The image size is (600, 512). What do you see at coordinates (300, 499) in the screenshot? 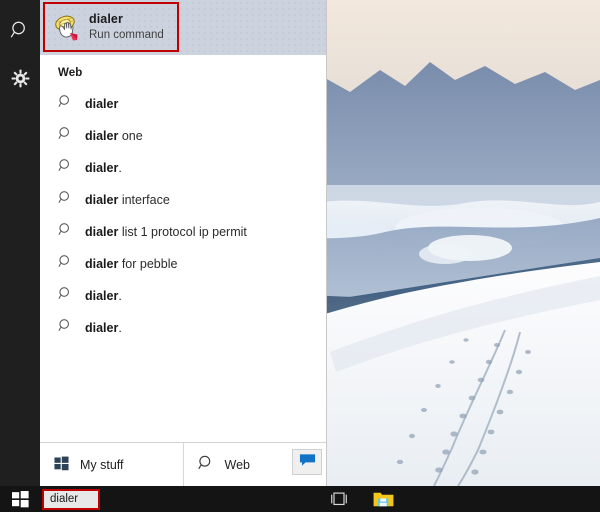
I see `taskbar: dialer` at bounding box center [300, 499].